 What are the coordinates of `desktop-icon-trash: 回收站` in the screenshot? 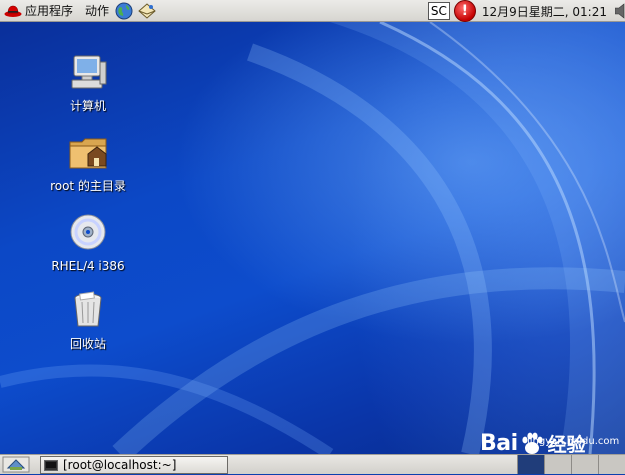 It's located at (88, 321).